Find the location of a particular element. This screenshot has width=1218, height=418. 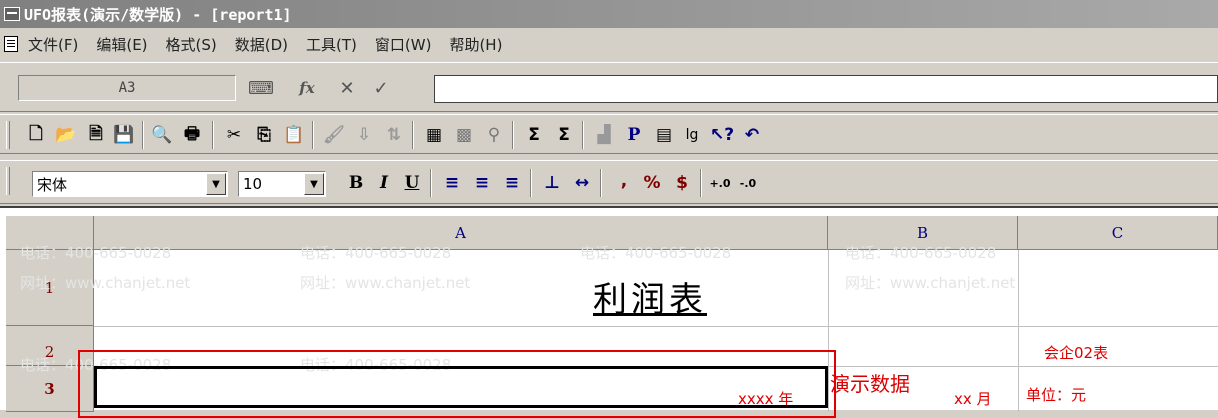

print-preview-icon: 🔍 is located at coordinates (162, 135).